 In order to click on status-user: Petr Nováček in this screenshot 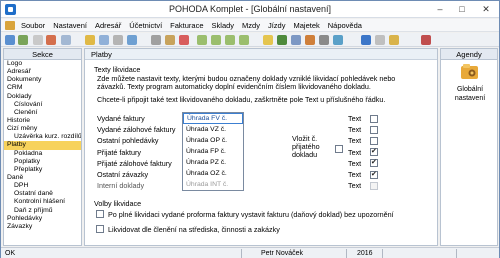, I will do `click(282, 253)`.